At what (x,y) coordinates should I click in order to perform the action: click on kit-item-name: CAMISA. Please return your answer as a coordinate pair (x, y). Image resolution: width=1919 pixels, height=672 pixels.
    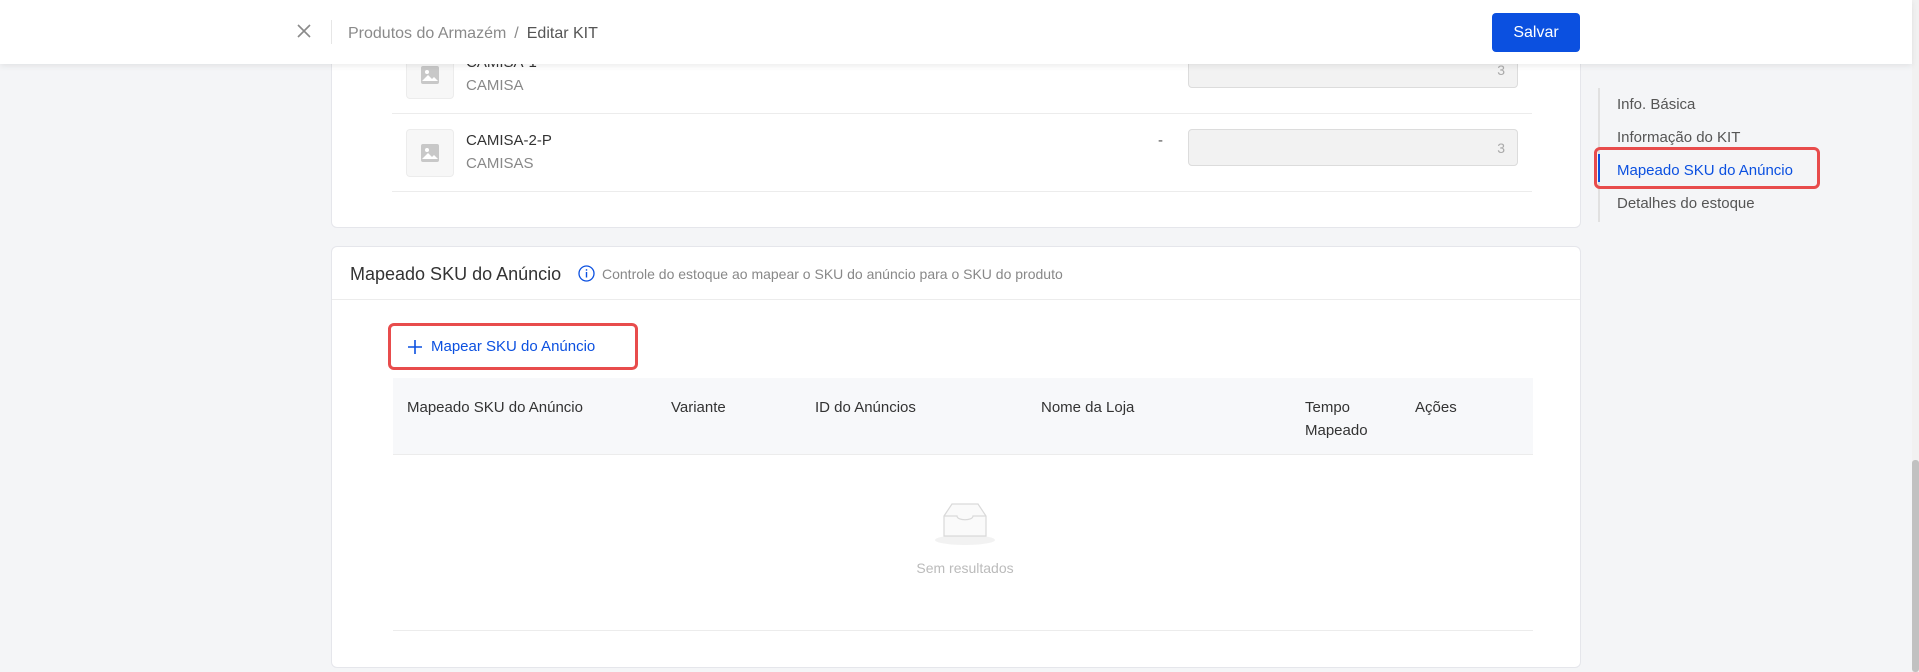
    Looking at the image, I should click on (495, 85).